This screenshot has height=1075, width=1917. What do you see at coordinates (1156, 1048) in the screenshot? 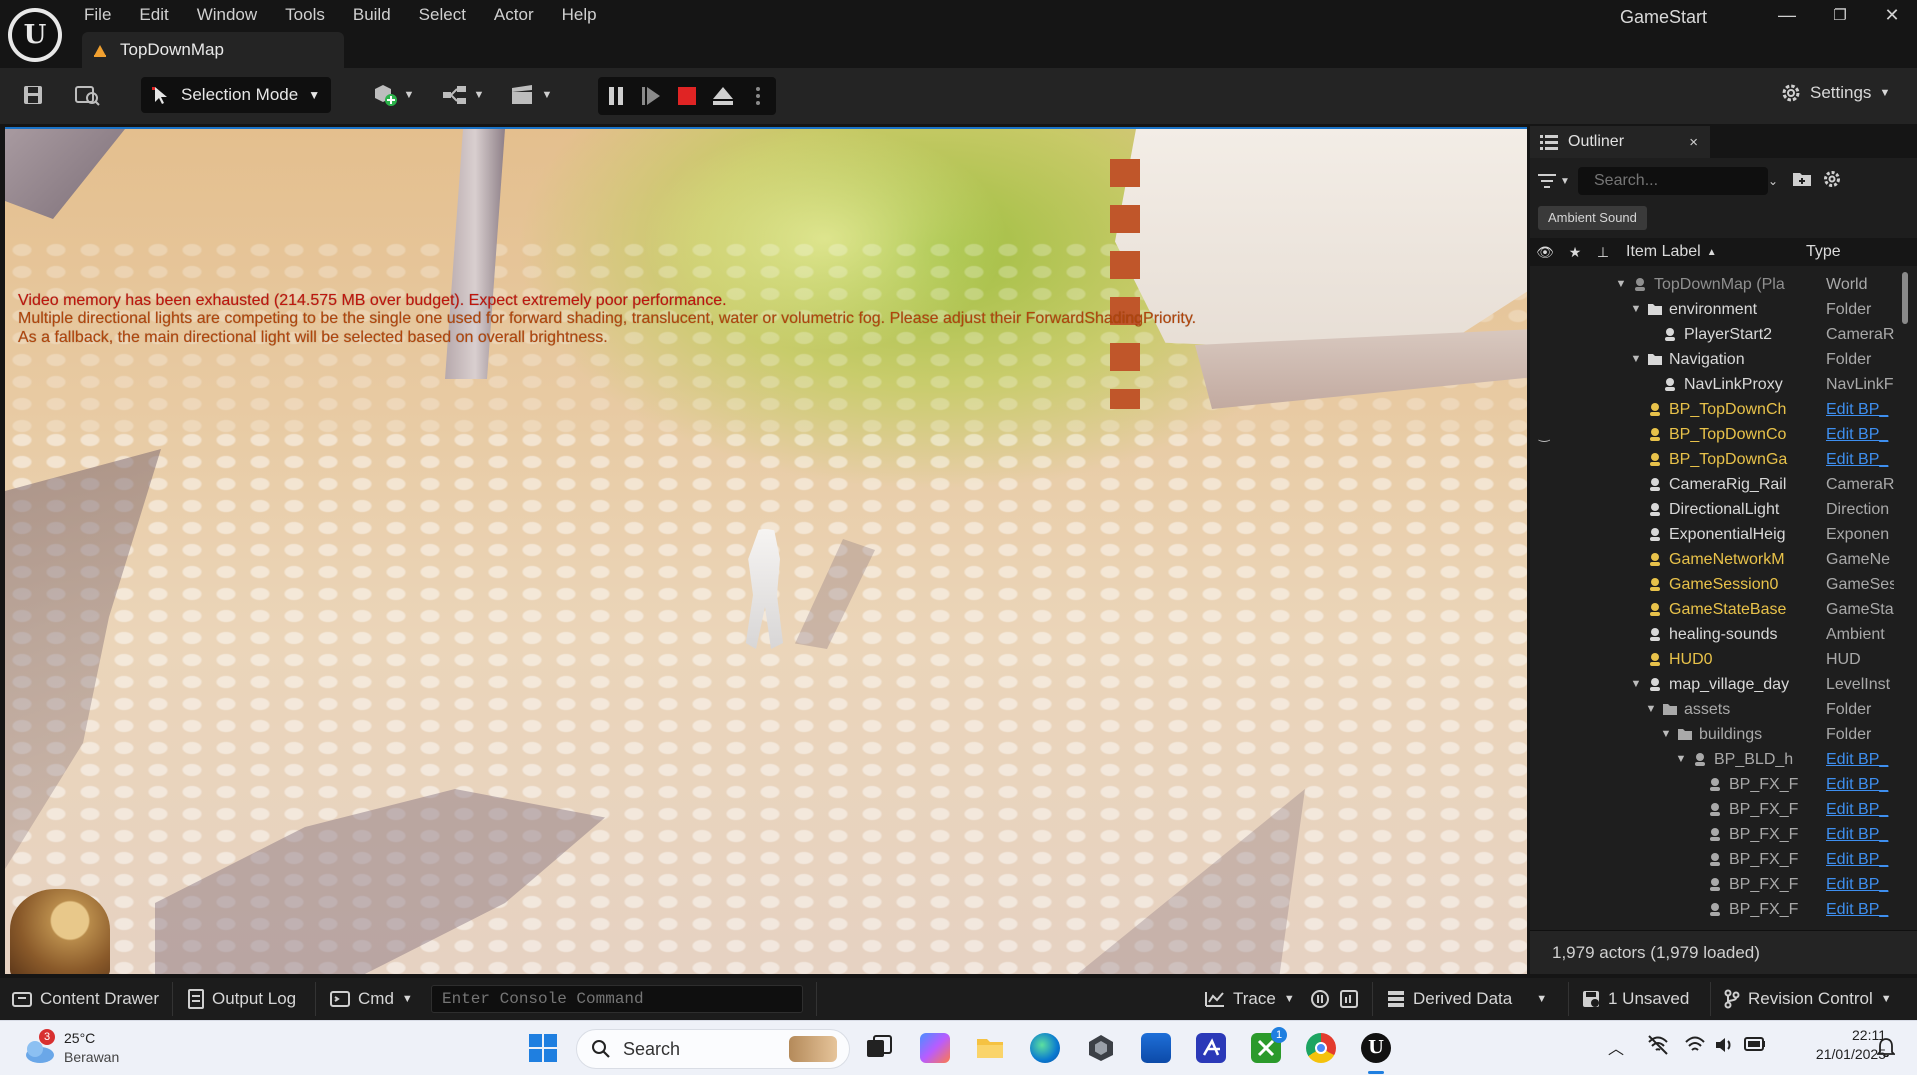
I see `microsoft-store-icon` at bounding box center [1156, 1048].